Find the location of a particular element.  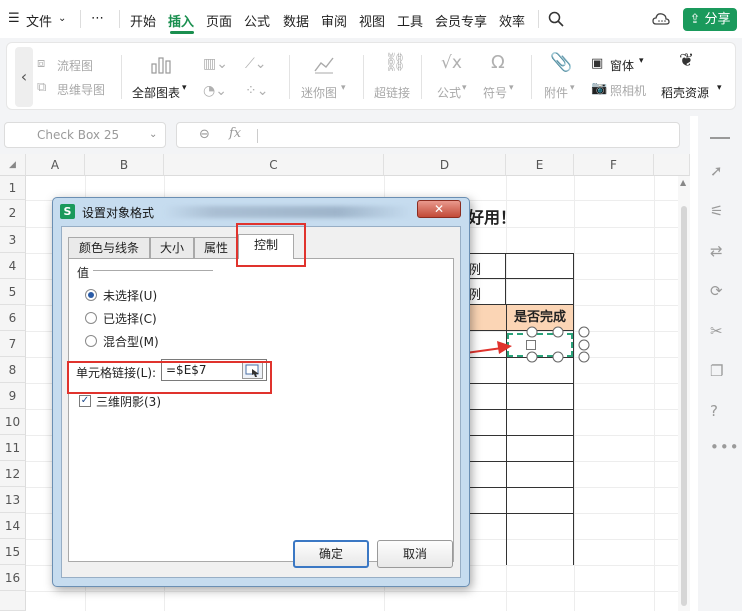

app-logo-icon: S is located at coordinates (67, 211).